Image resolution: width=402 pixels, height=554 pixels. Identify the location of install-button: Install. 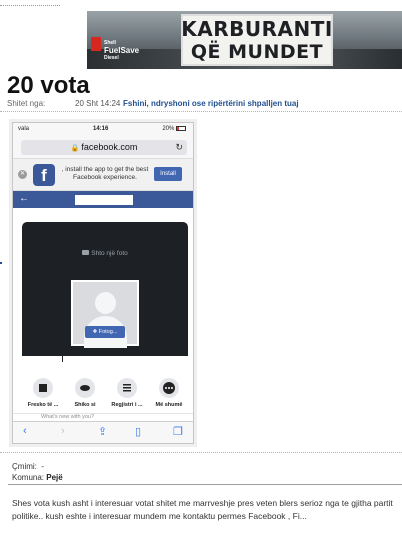
(168, 174).